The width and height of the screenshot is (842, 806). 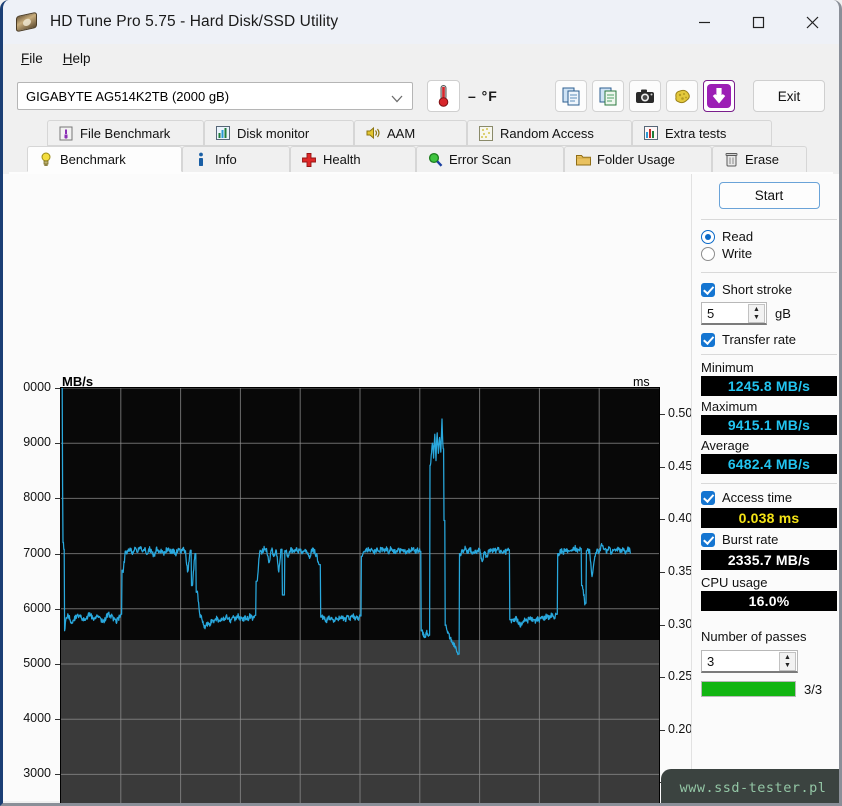 What do you see at coordinates (759, 339) in the screenshot?
I see `transfer-rate-label: Transfer rate` at bounding box center [759, 339].